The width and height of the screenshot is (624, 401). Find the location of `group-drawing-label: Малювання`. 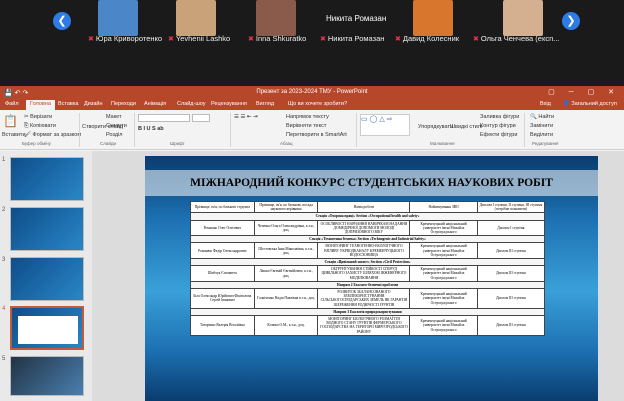

group-drawing-label: Малювання is located at coordinates (442, 143).